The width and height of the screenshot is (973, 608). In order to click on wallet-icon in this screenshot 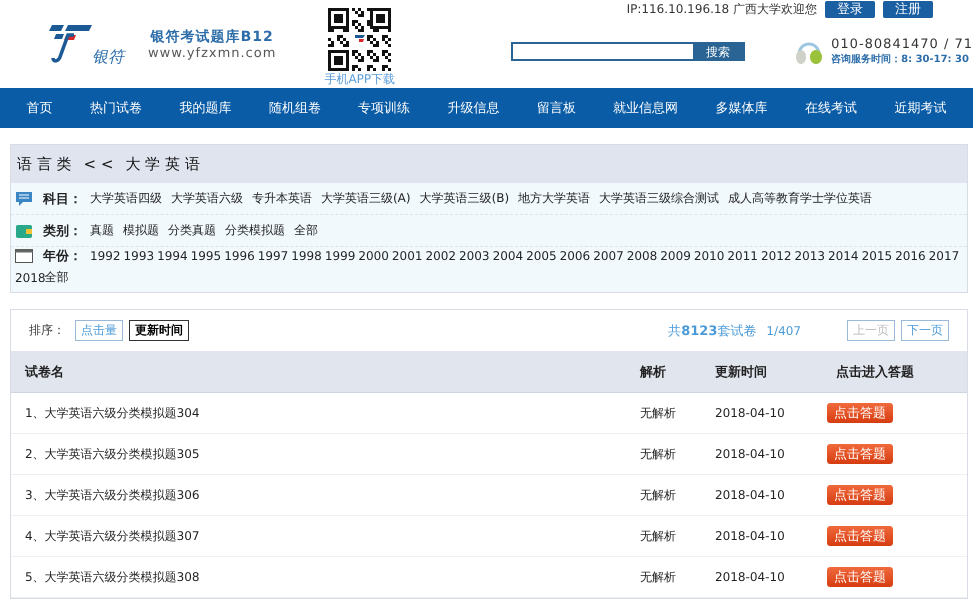, I will do `click(24, 230)`.